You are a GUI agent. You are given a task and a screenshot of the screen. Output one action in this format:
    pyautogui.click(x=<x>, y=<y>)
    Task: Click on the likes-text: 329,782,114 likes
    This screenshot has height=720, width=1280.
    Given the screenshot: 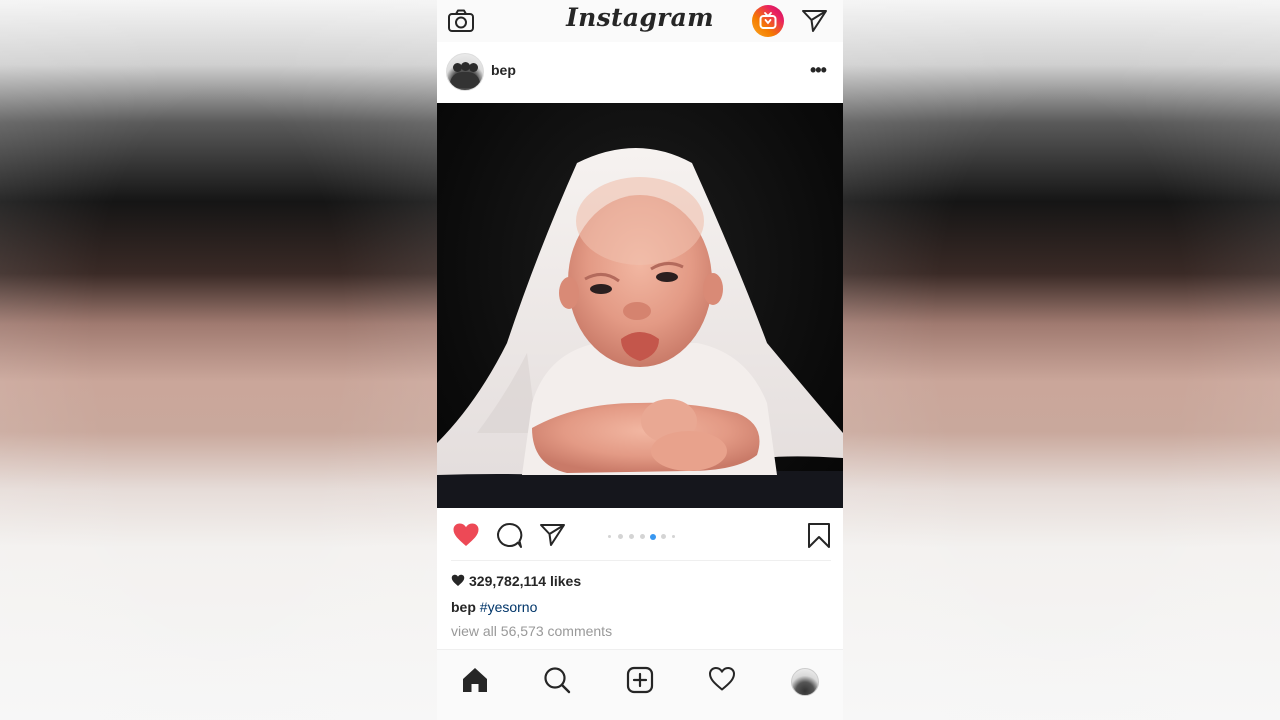 What is the action you would take?
    pyautogui.click(x=525, y=581)
    